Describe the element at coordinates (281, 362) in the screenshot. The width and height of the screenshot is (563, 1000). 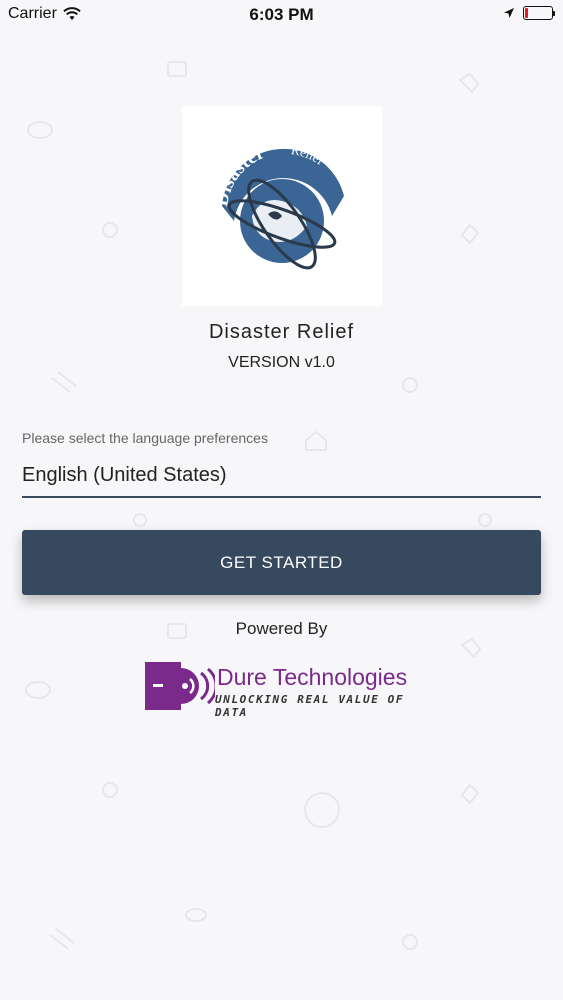
I see `app-version: VERSION v1.0` at that location.